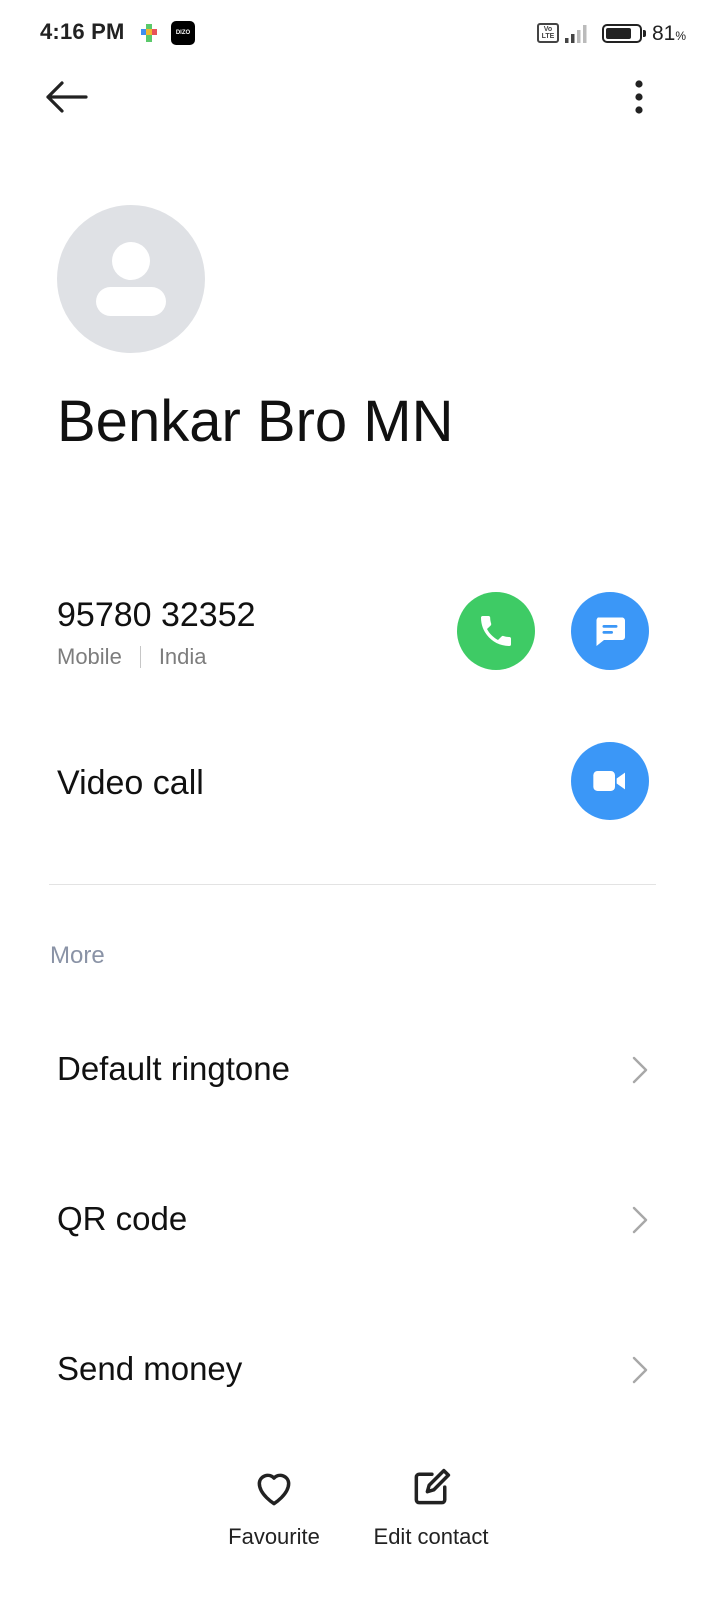  Describe the element at coordinates (274, 1536) in the screenshot. I see `favourite-label: Favourite` at that location.